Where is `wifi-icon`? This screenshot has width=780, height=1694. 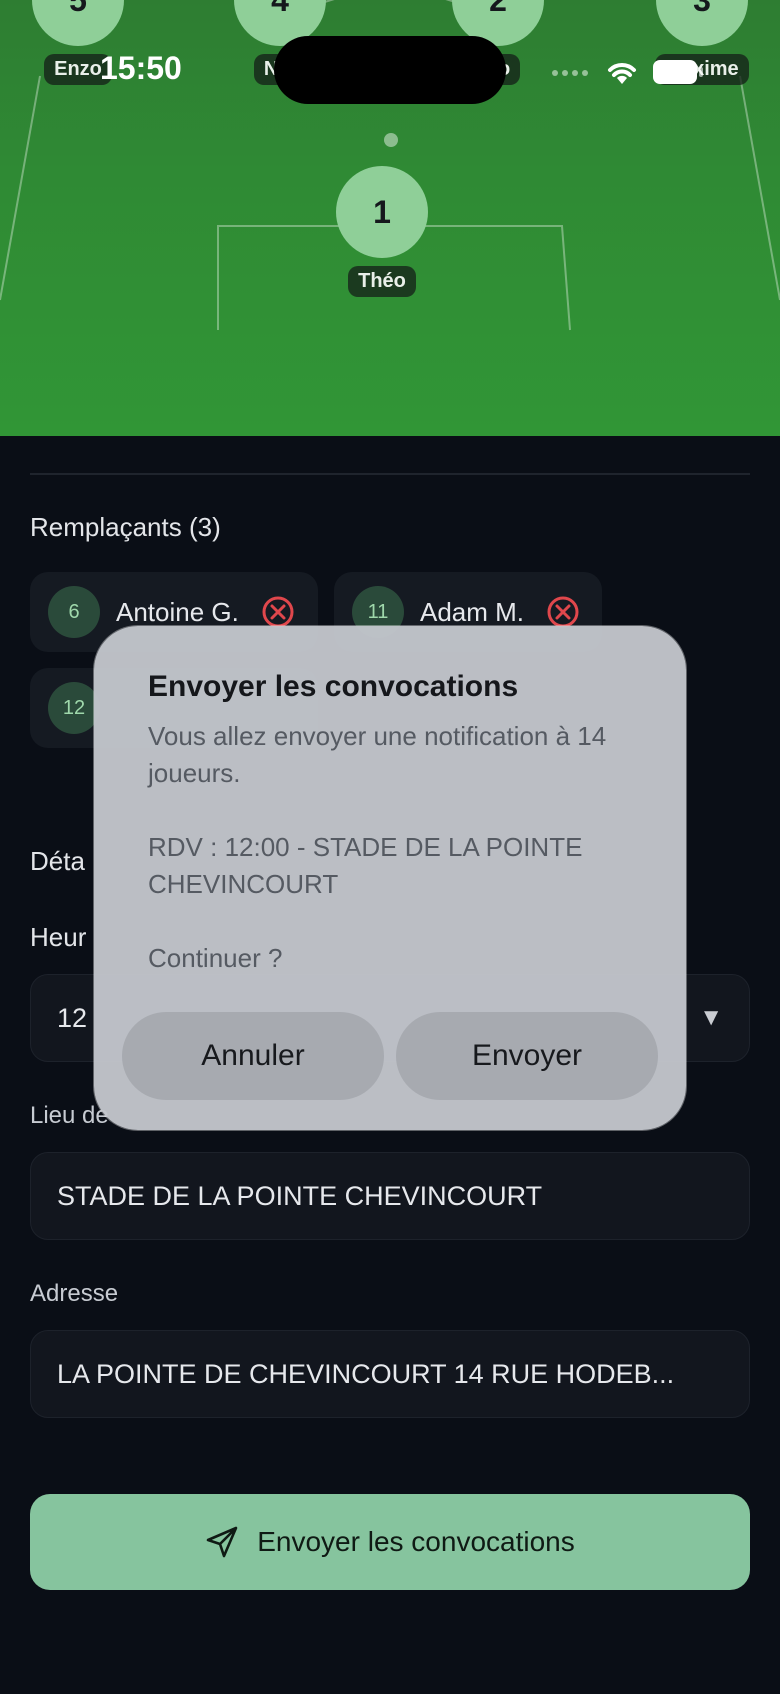
wifi-icon is located at coordinates (622, 73).